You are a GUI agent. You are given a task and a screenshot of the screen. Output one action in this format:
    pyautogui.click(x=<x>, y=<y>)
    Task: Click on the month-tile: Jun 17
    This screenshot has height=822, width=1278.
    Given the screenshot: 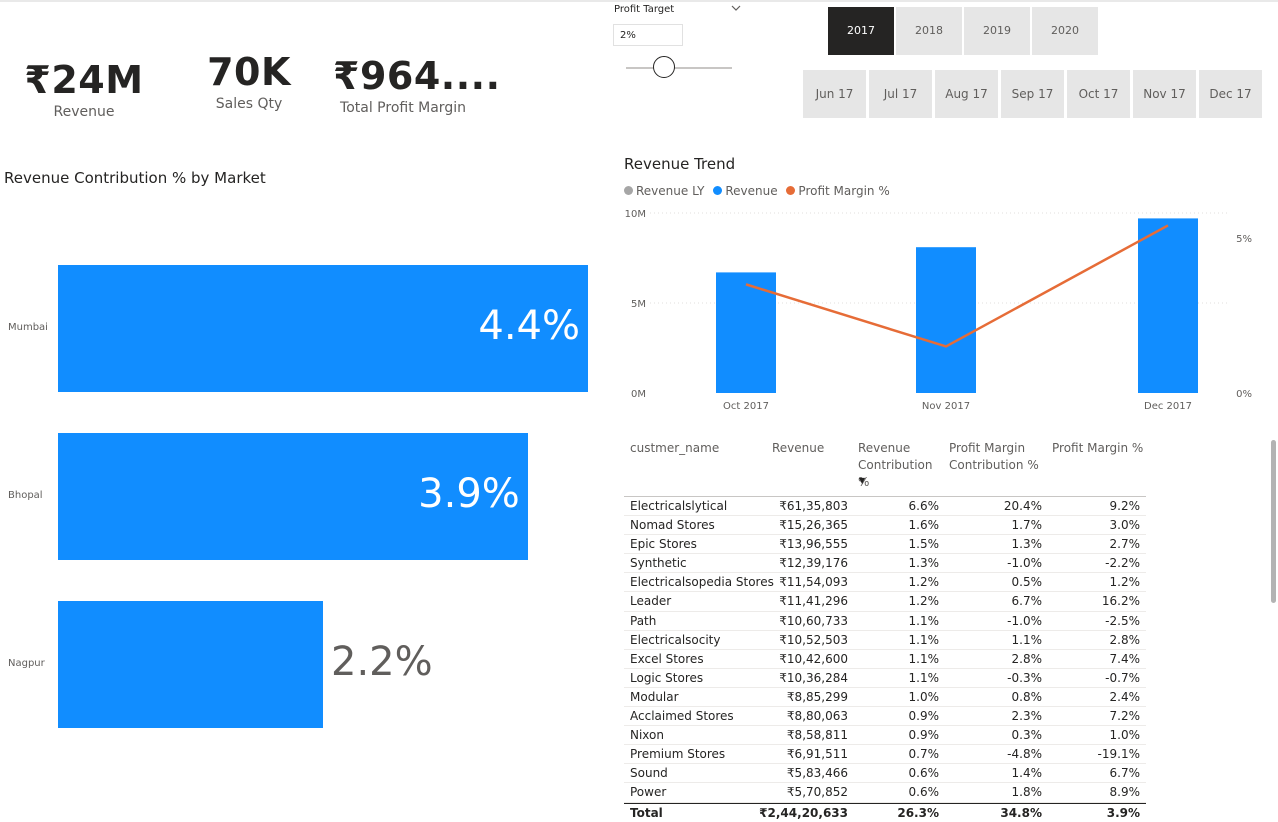 What is the action you would take?
    pyautogui.click(x=834, y=94)
    